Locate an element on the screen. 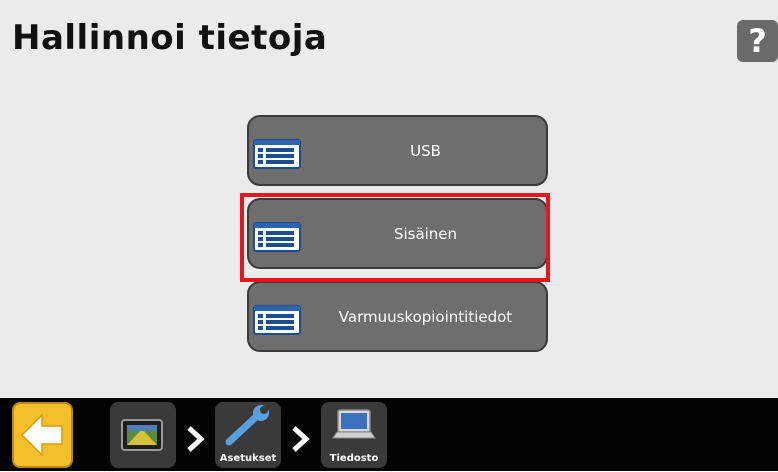 The width and height of the screenshot is (778, 472). breadcrumb-file: Tiedosto is located at coordinates (354, 435).